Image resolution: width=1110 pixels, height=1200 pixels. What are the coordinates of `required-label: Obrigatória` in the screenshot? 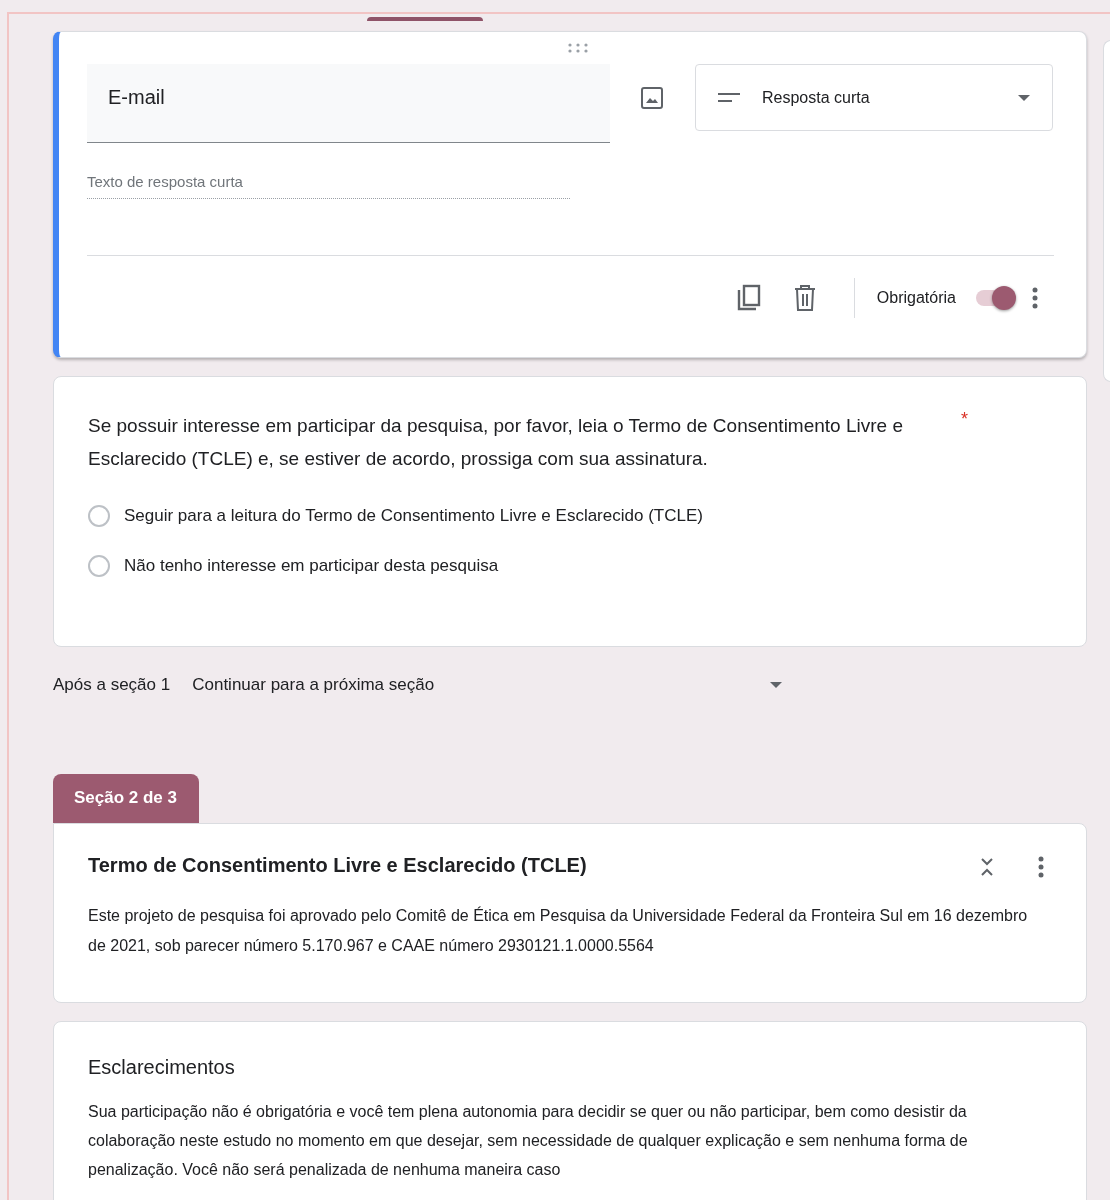 It's located at (916, 298).